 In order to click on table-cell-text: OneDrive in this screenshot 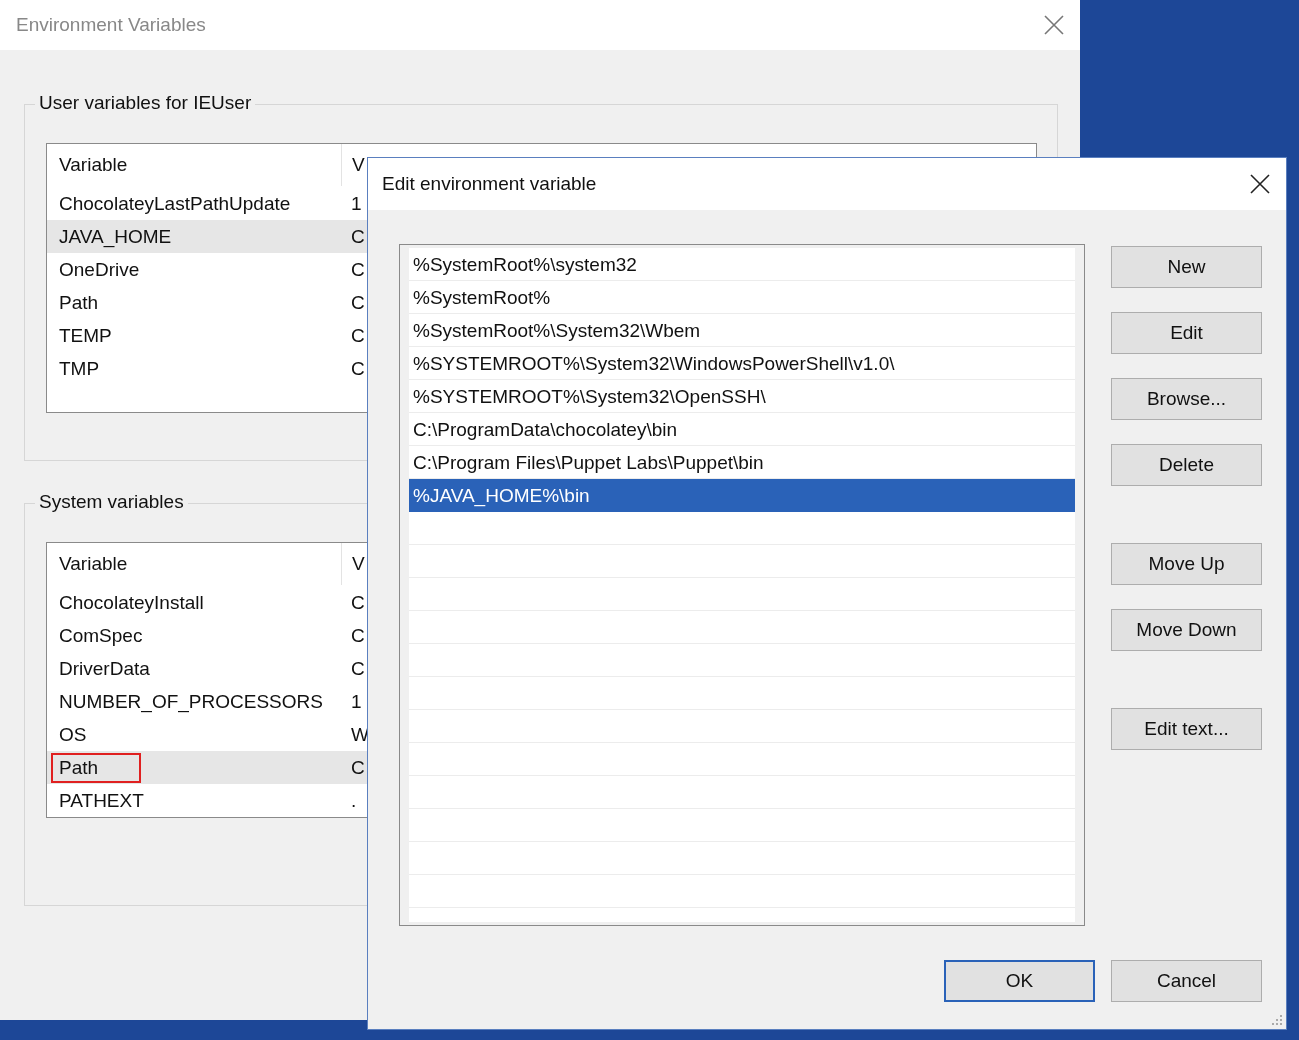, I will do `click(99, 269)`.